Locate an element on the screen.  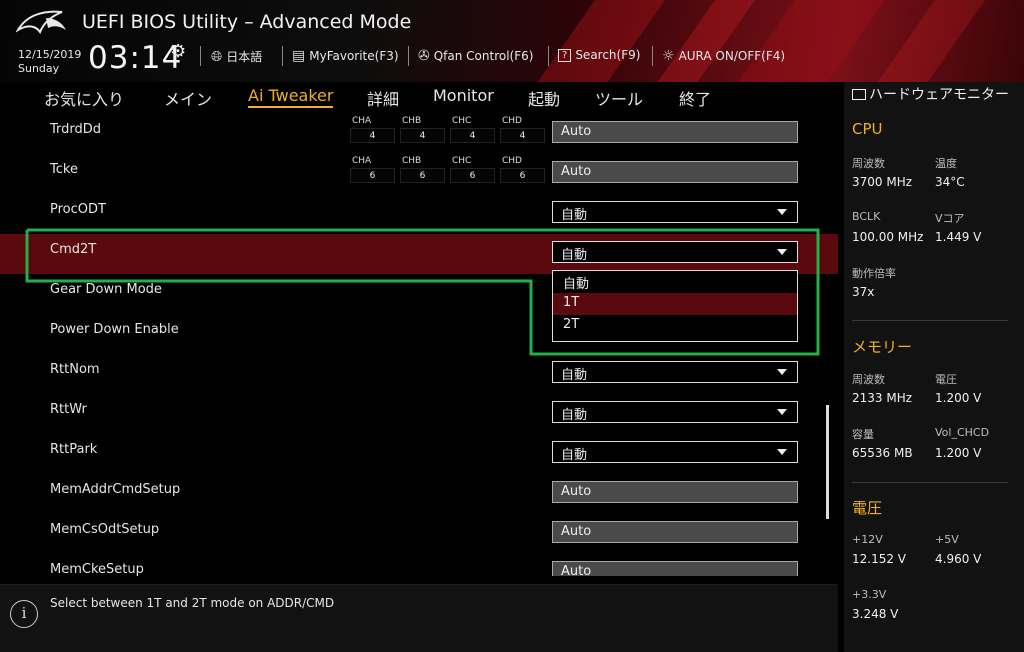
setting-row-cmd2t: Cmd2T 自動 is located at coordinates (419, 254).